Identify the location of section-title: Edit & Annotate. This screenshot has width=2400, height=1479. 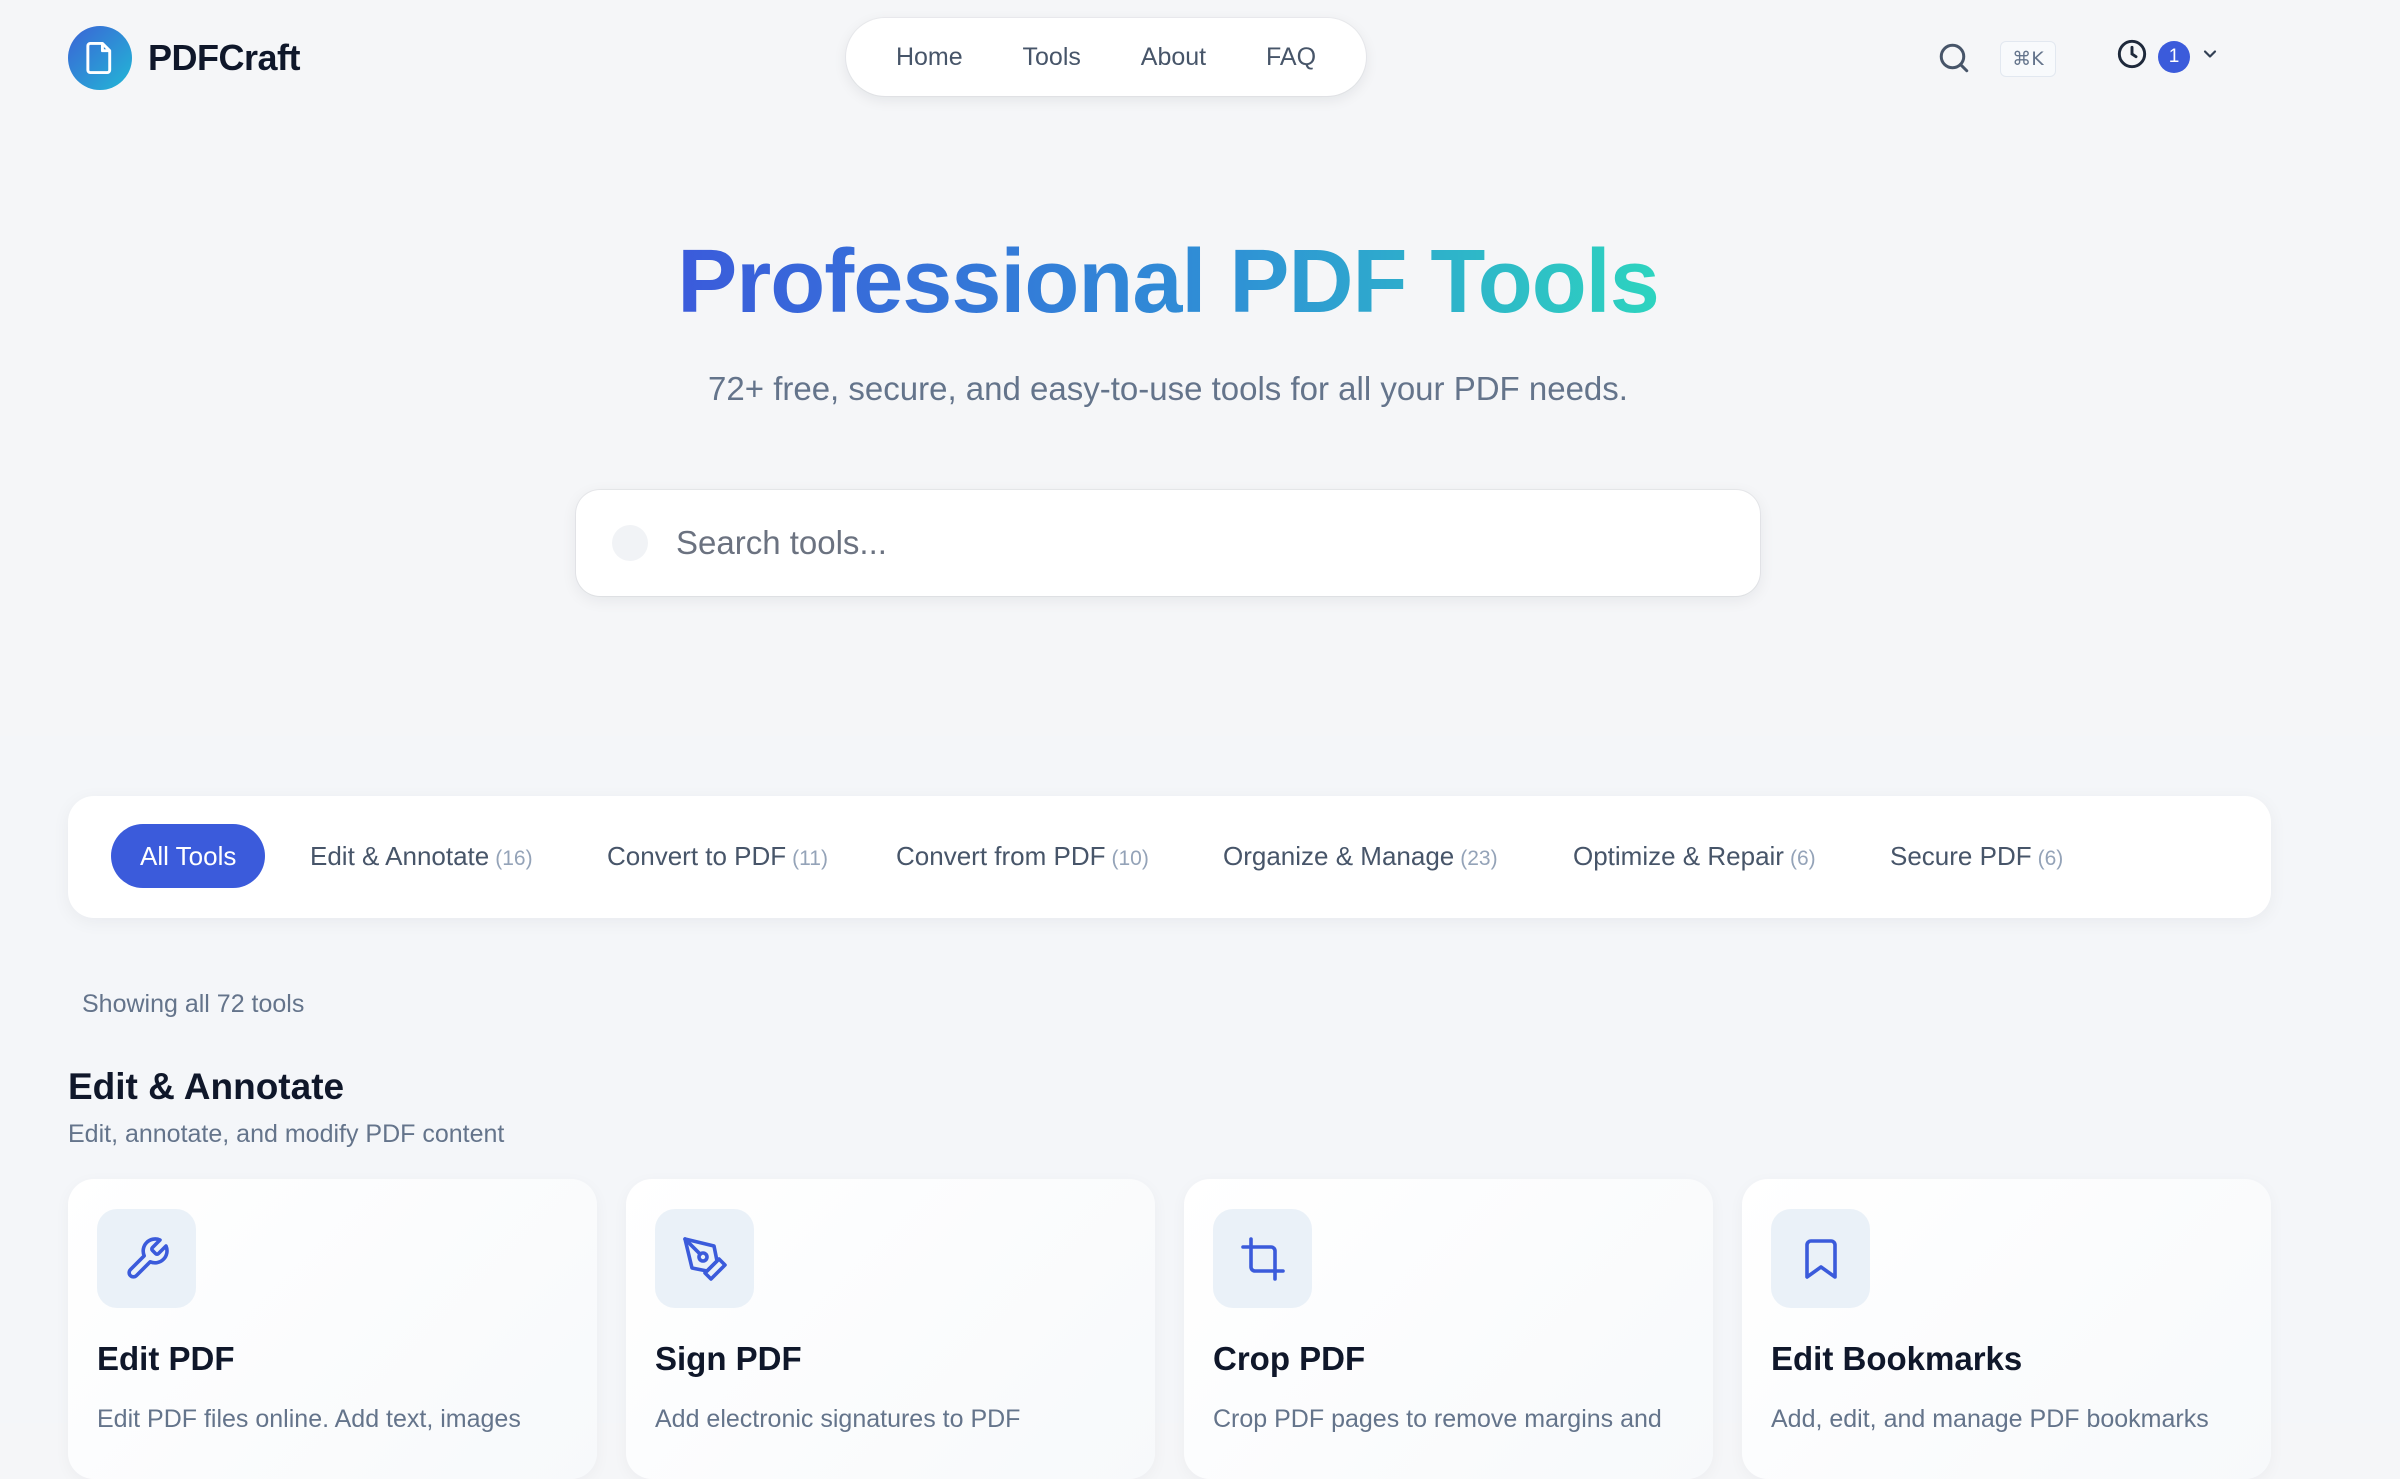
(206, 1086).